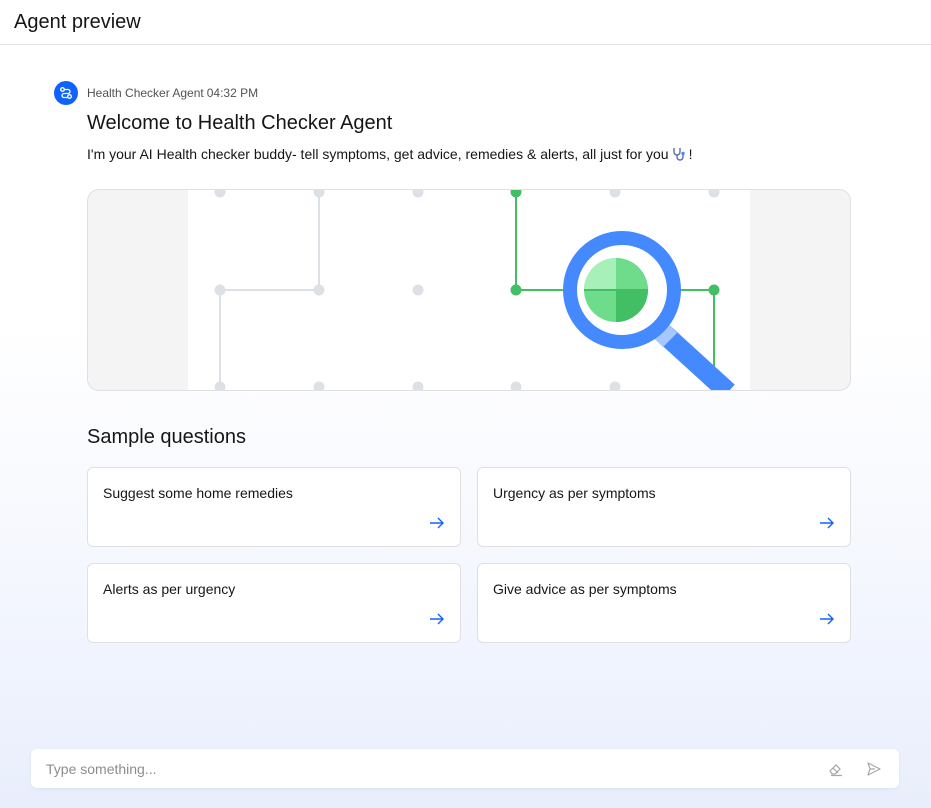  Describe the element at coordinates (664, 603) in the screenshot. I see `sample-question-card: Give advice as per symptoms` at that location.